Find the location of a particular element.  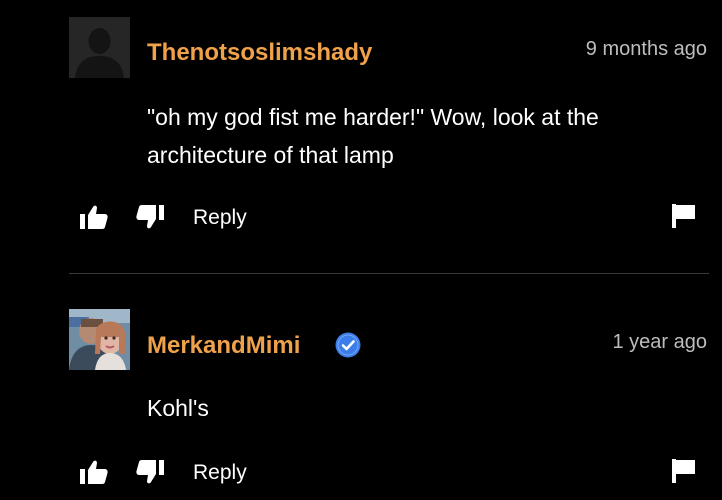

profile-photo-icon is located at coordinates (99, 339).